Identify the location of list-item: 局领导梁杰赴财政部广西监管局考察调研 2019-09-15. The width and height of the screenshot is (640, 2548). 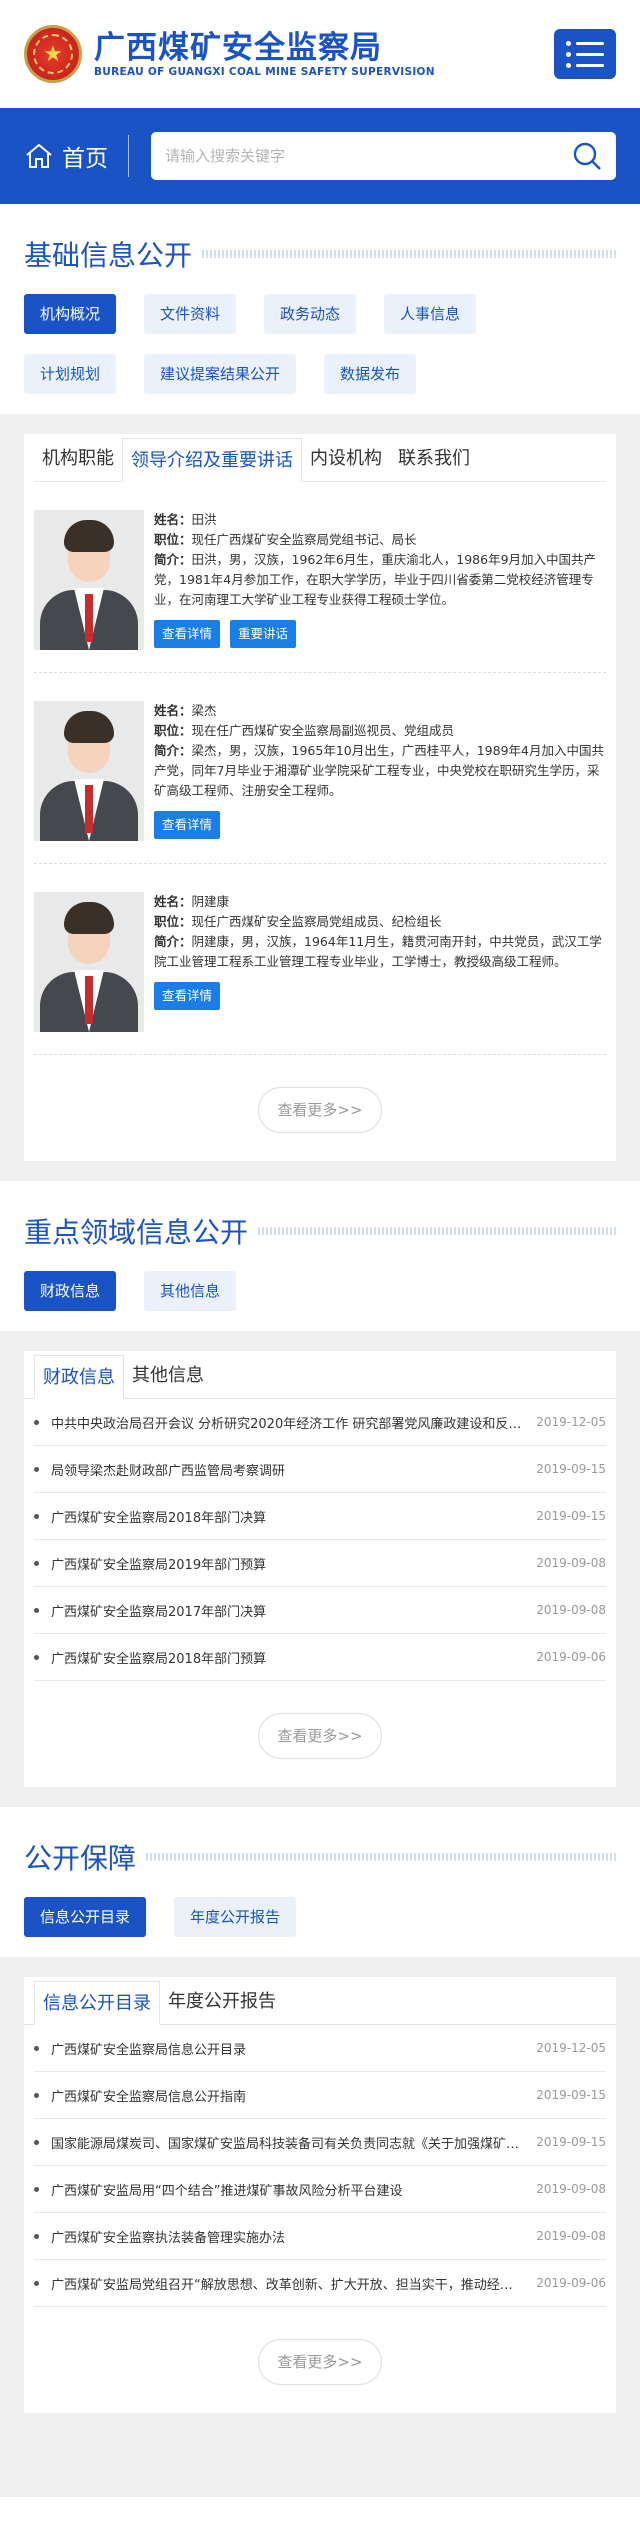
(320, 1469).